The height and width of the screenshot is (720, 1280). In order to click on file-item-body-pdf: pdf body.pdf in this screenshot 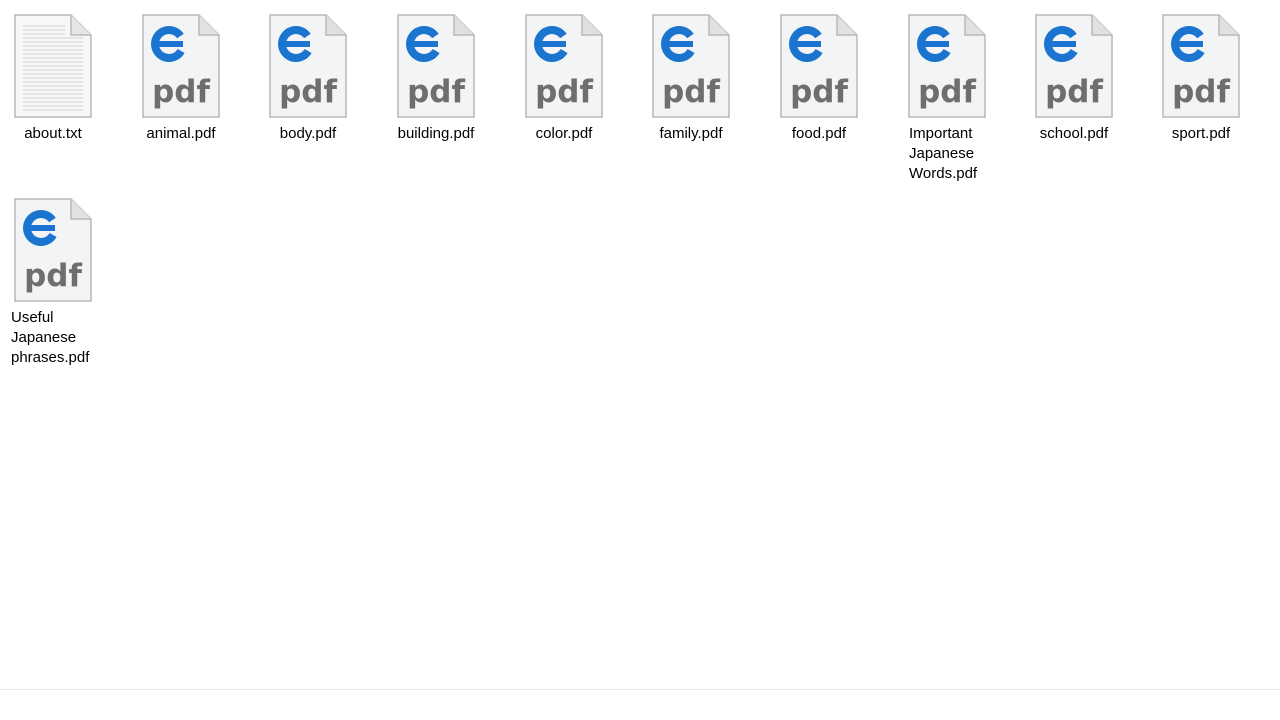, I will do `click(308, 79)`.